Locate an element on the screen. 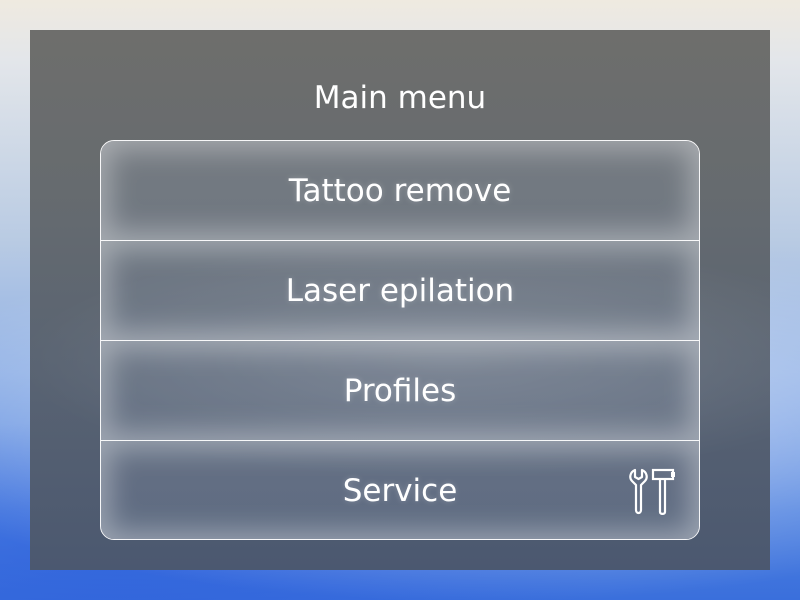  menu-item-label: Profiles is located at coordinates (400, 390).